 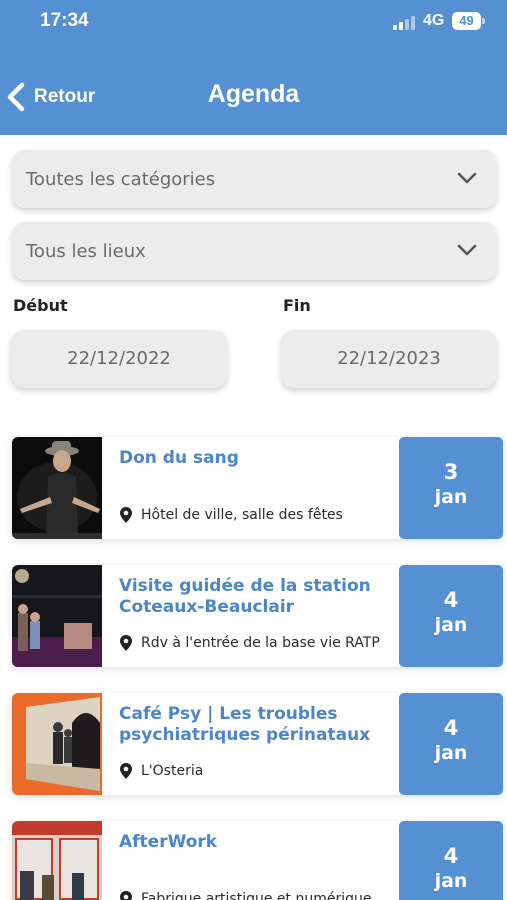 What do you see at coordinates (168, 842) in the screenshot?
I see `event-title: AfterWork` at bounding box center [168, 842].